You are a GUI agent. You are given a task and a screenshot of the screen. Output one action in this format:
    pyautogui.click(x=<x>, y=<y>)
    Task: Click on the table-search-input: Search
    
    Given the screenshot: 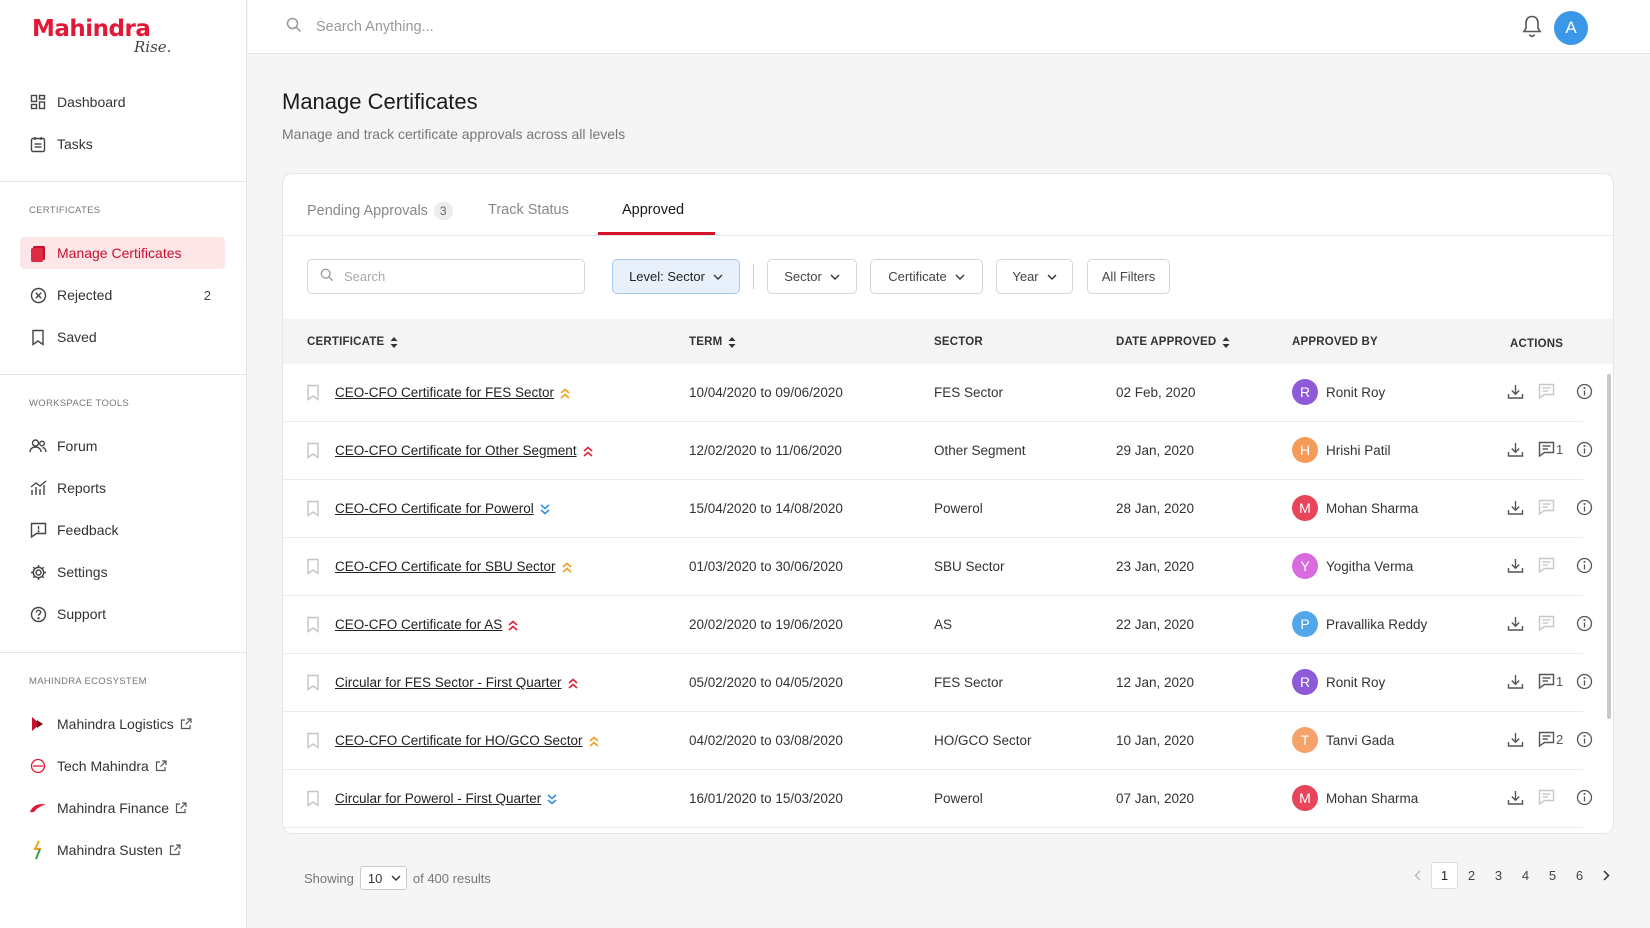 What is the action you would take?
    pyautogui.click(x=446, y=276)
    